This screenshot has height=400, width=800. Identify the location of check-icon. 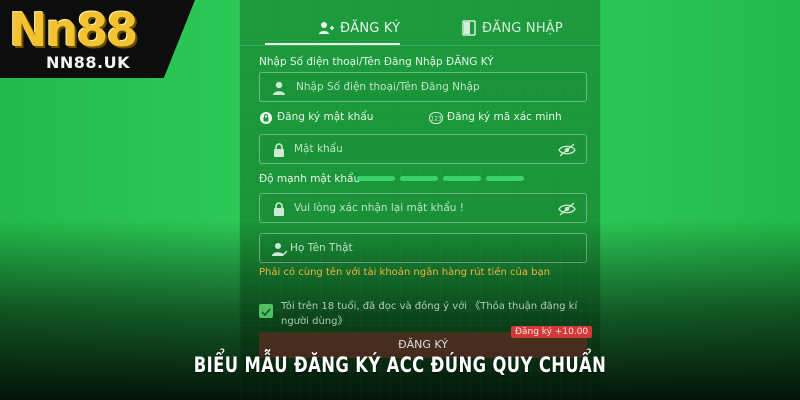
(266, 312).